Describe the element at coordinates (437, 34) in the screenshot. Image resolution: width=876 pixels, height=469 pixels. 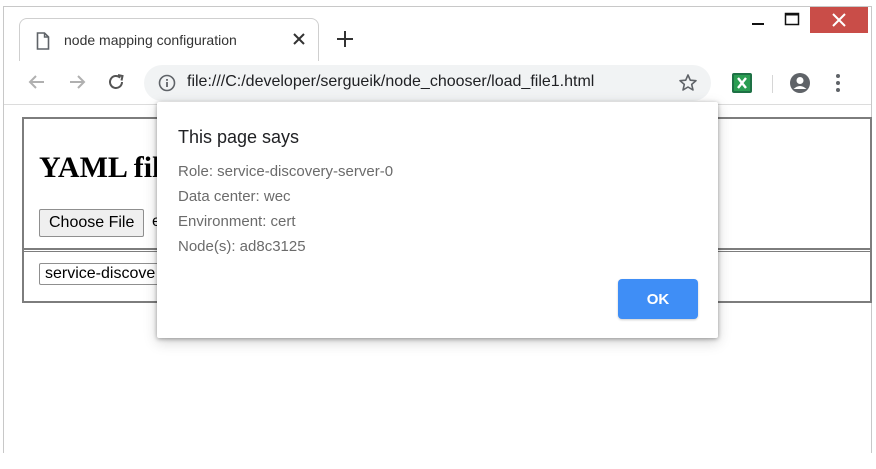
I see `title-bar: node mapping configuration` at that location.